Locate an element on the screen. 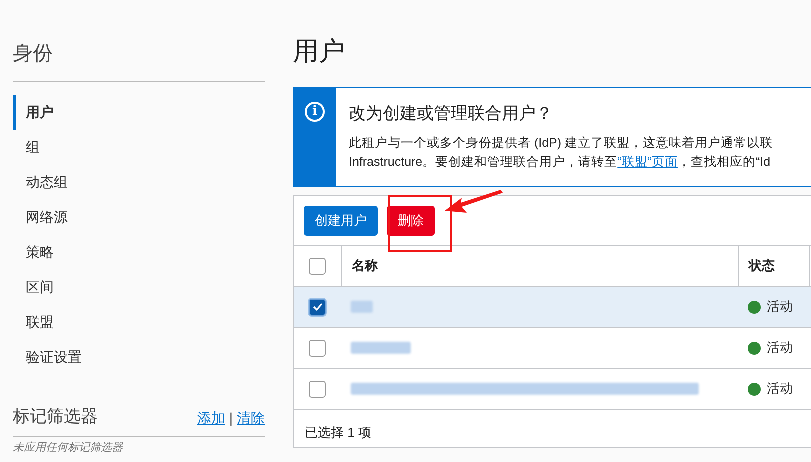 This screenshot has width=811, height=462. add-link: 添加 is located at coordinates (211, 419).